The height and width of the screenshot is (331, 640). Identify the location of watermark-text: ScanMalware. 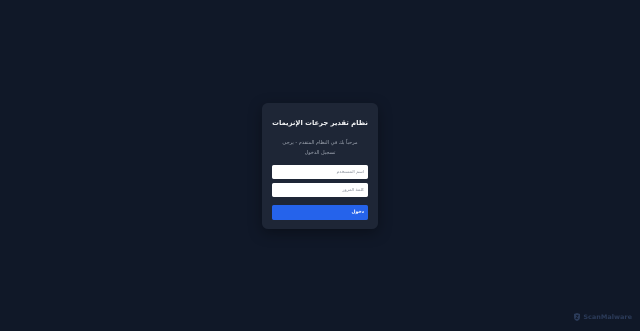
(607, 317).